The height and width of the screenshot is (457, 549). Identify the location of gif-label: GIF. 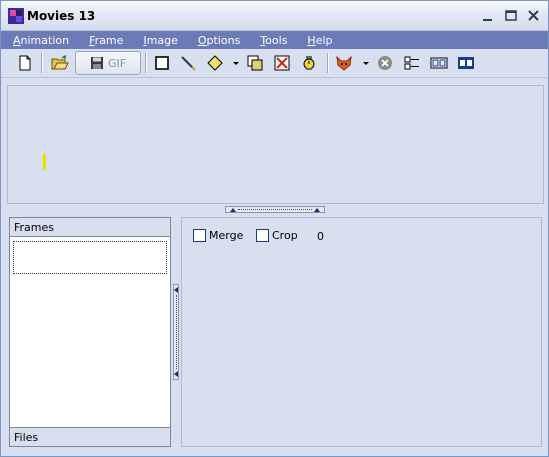
(117, 63).